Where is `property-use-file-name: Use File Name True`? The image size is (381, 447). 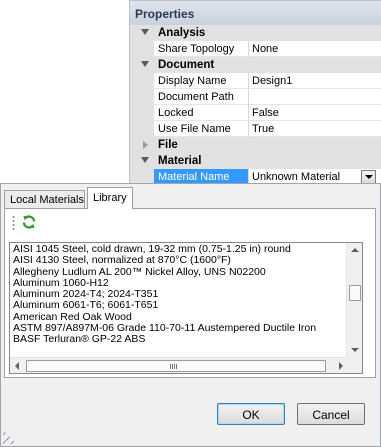 property-use-file-name: Use File Name True is located at coordinates (255, 129).